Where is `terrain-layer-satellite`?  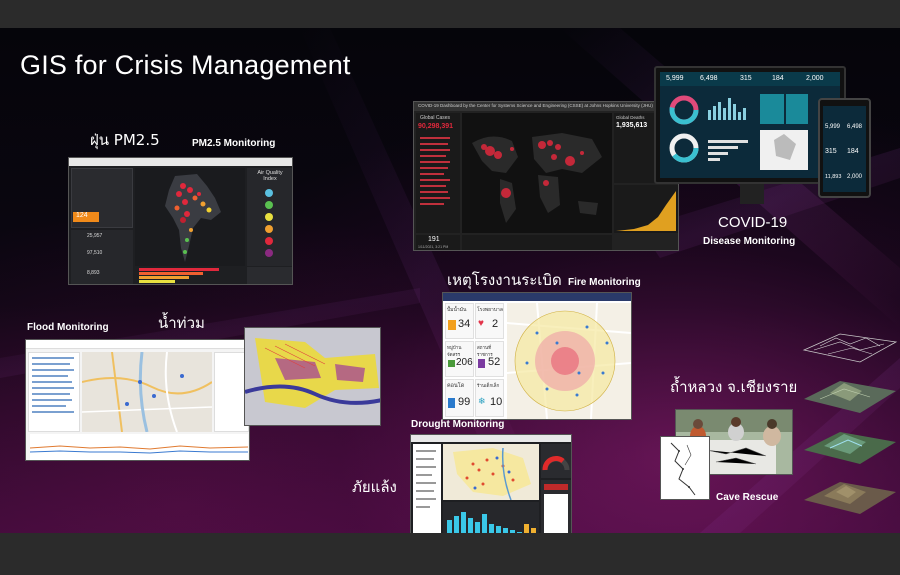 terrain-layer-satellite is located at coordinates (850, 448).